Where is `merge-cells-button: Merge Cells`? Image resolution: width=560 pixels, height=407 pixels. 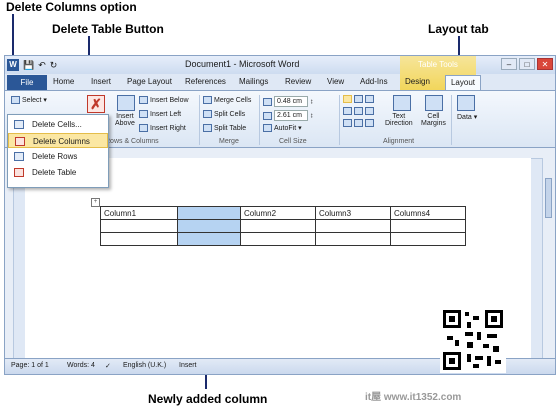 merge-cells-button: Merge Cells is located at coordinates (227, 100).